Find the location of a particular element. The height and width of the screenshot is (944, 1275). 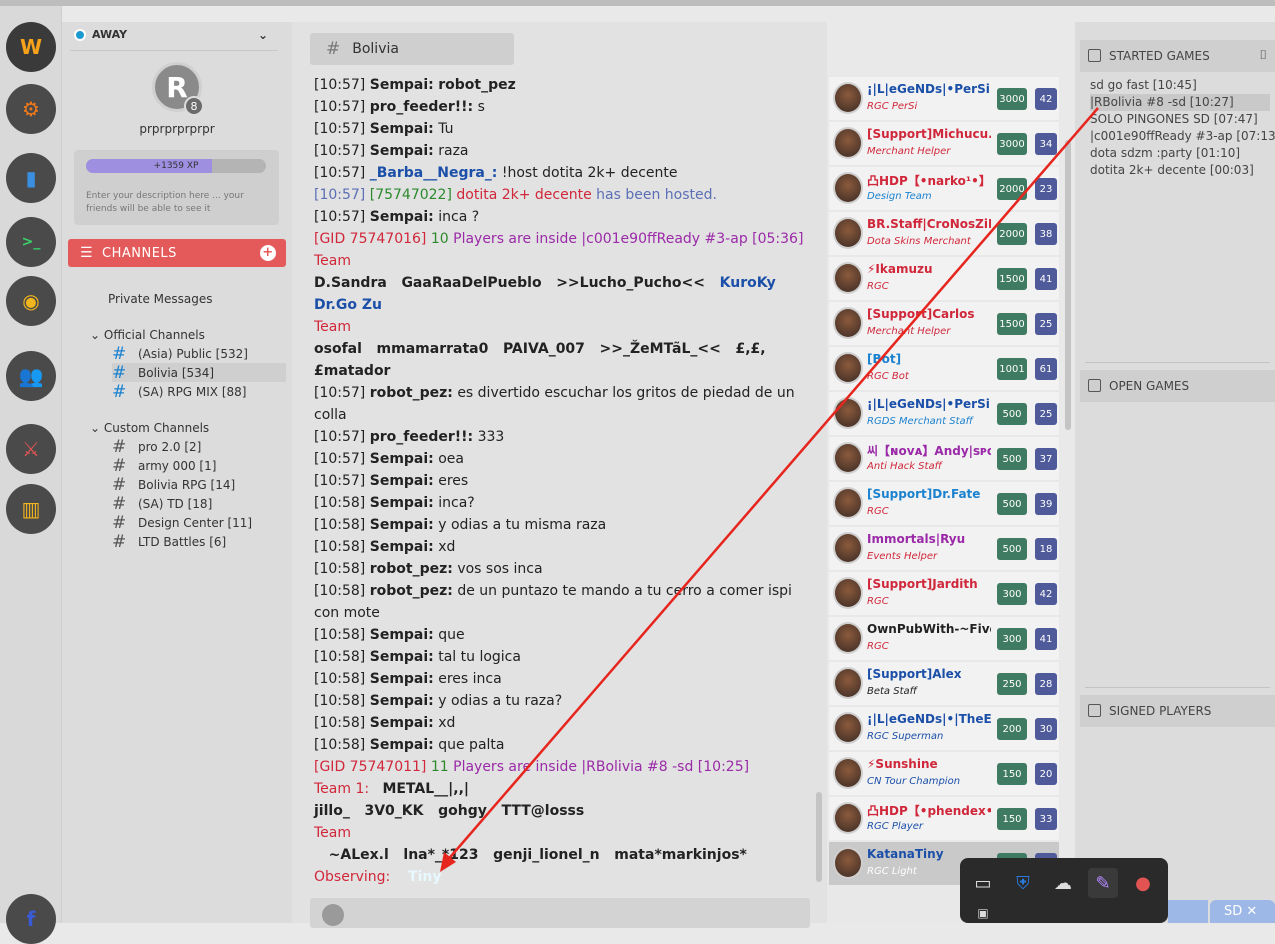

user-row: ⚡Ikamuzu RGC 1500 41 is located at coordinates (944, 278).